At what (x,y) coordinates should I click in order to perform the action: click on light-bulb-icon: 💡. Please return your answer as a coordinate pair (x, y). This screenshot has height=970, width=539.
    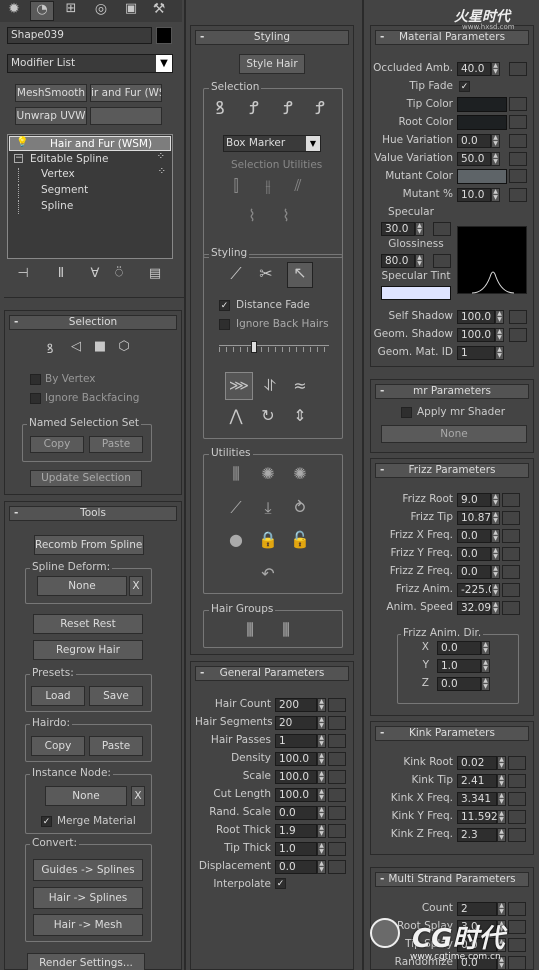
    Looking at the image, I should click on (22, 142).